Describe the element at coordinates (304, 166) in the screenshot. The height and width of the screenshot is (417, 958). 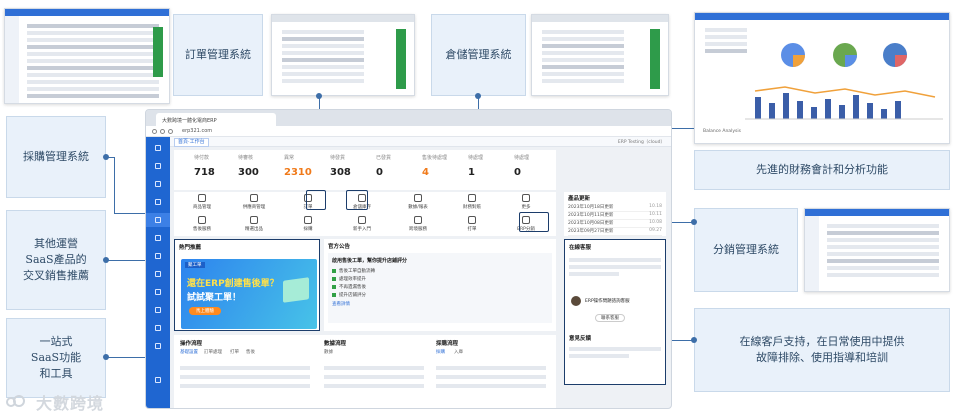
I see `stat-exceptions: 異常 2310` at that location.